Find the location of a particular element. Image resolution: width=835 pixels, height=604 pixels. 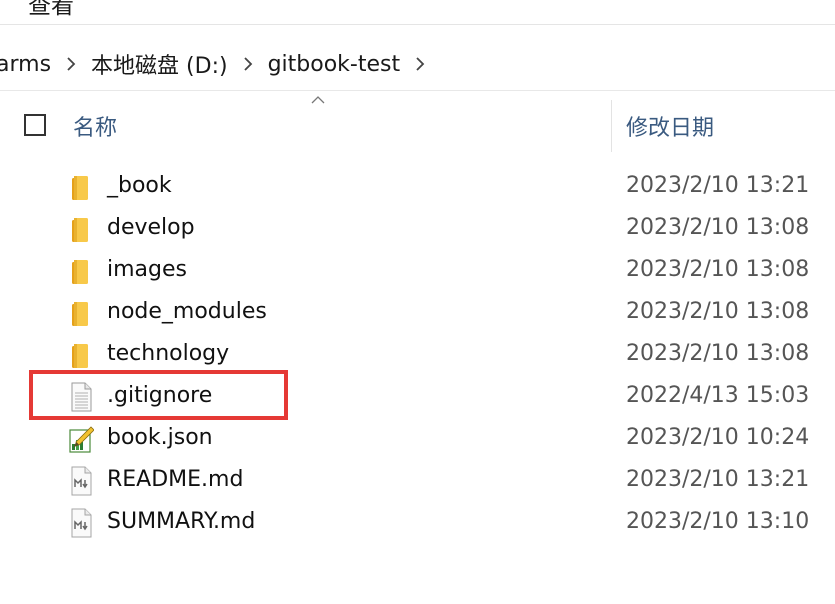

list-item: book.json 2023/2/10 10:24 is located at coordinates (417, 439).